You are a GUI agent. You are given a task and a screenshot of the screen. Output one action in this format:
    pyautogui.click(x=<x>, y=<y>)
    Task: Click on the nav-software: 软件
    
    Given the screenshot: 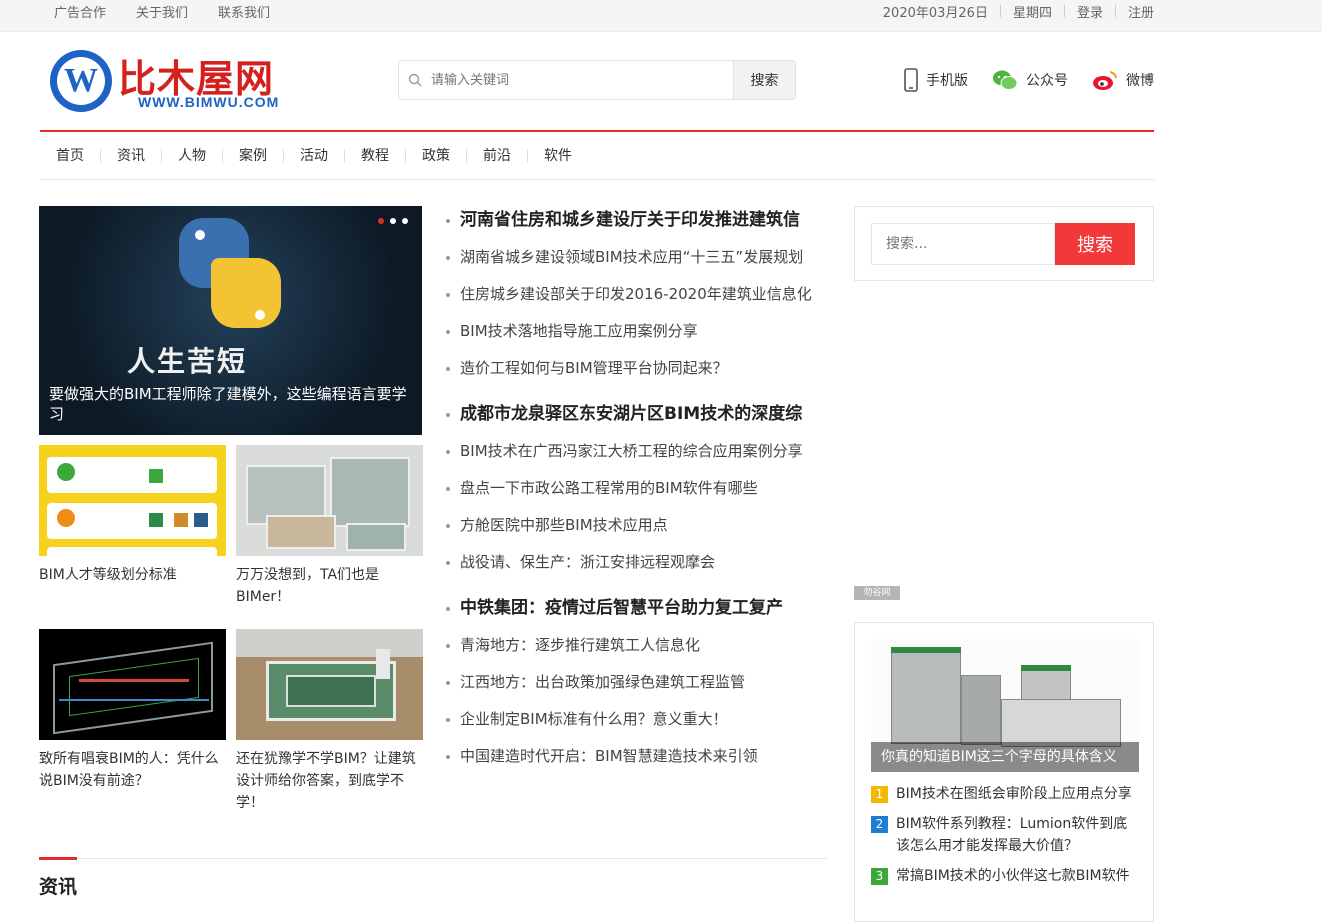 What is the action you would take?
    pyautogui.click(x=558, y=156)
    